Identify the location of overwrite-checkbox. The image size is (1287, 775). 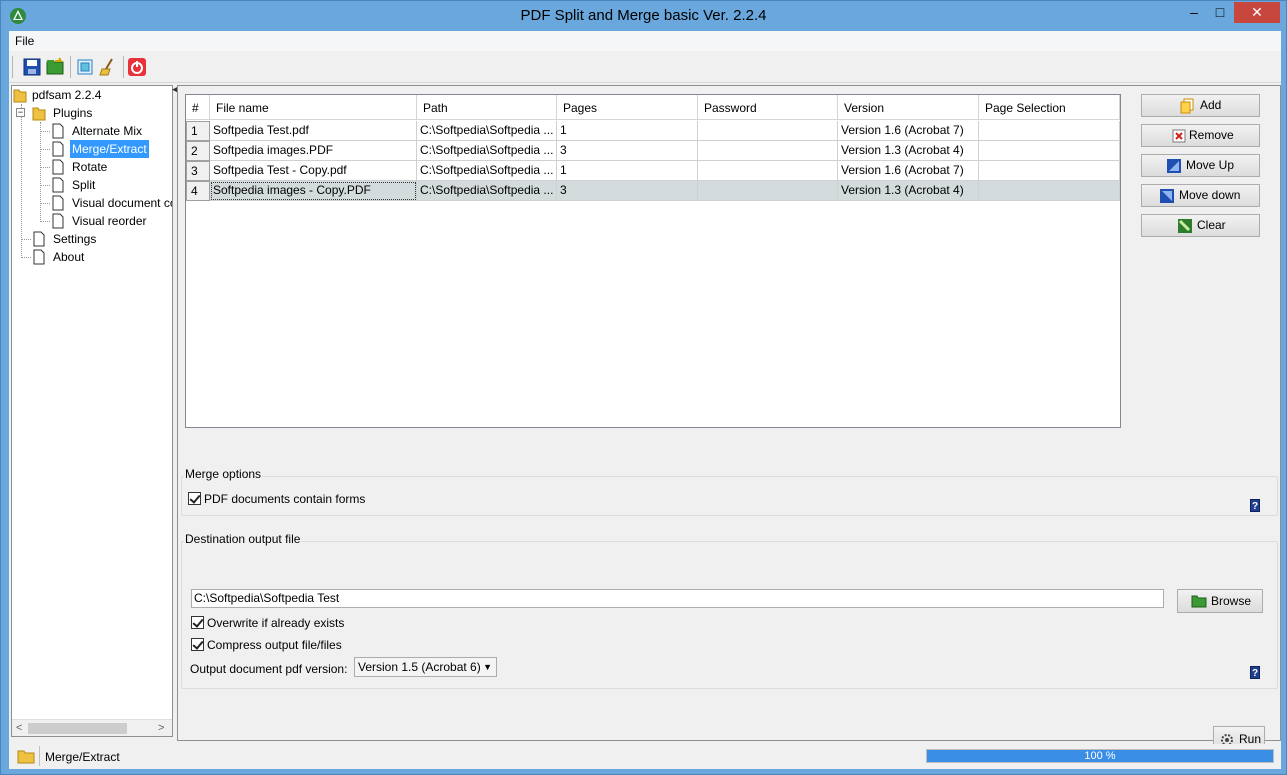
(197, 622).